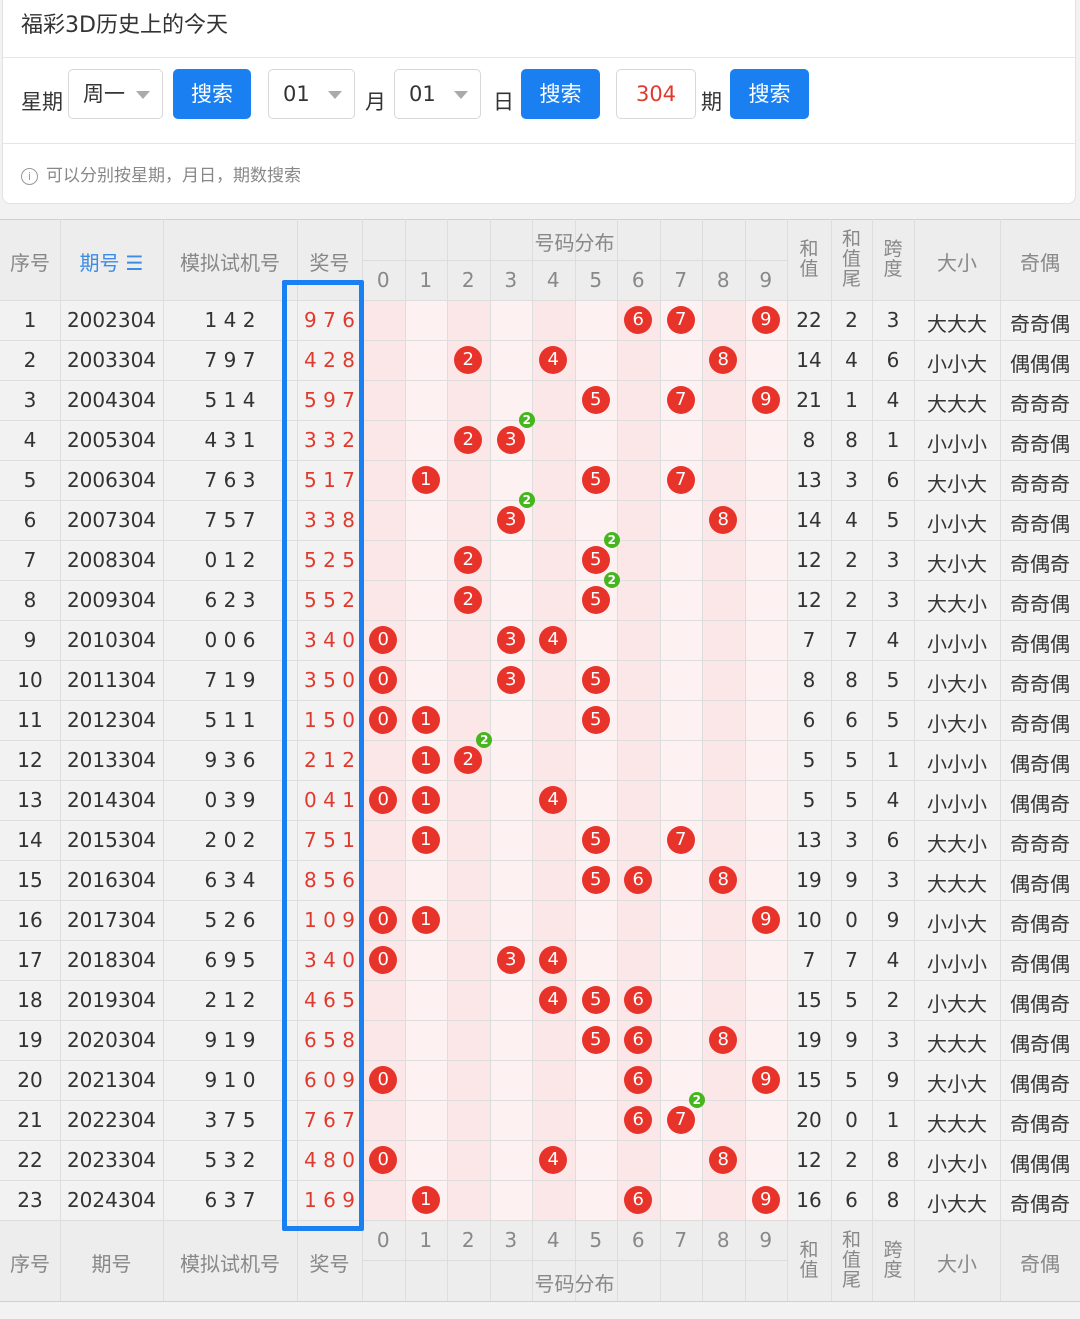 The image size is (1080, 1319). Describe the element at coordinates (851, 760) in the screenshot. I see `row-sum-tail: 5` at that location.